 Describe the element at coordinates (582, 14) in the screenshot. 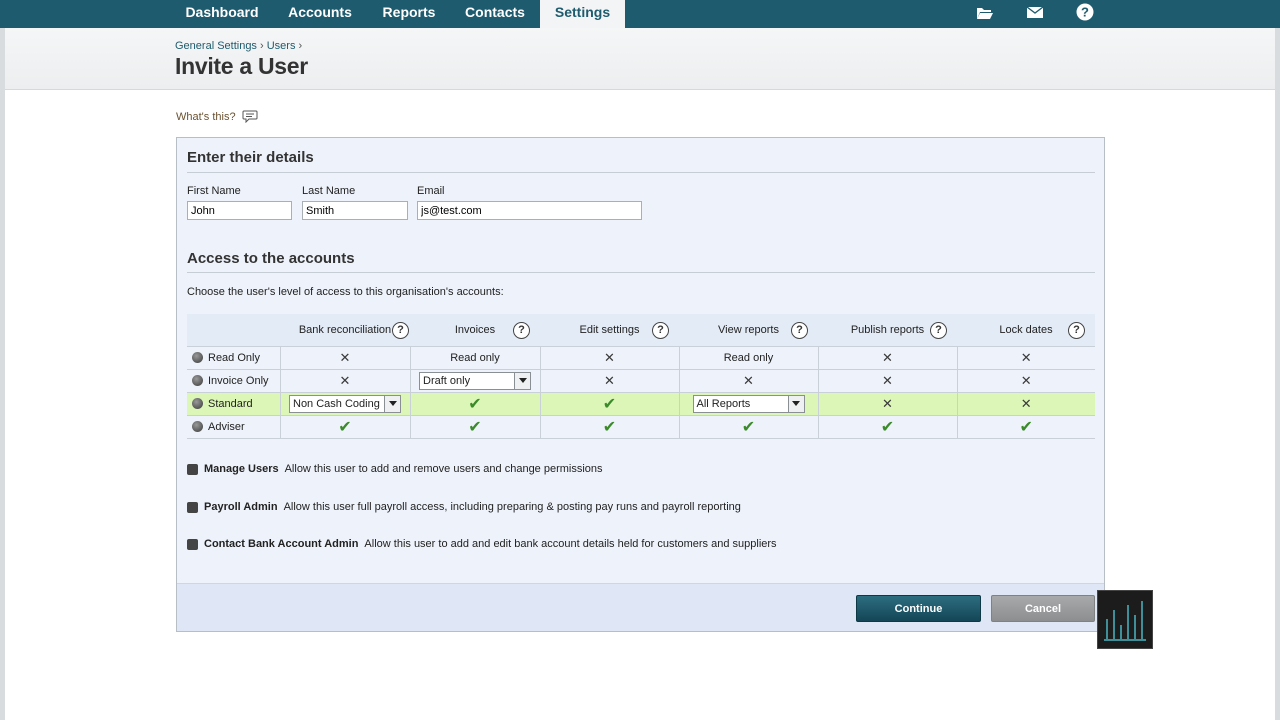

I see `nav-settings: Settings` at that location.